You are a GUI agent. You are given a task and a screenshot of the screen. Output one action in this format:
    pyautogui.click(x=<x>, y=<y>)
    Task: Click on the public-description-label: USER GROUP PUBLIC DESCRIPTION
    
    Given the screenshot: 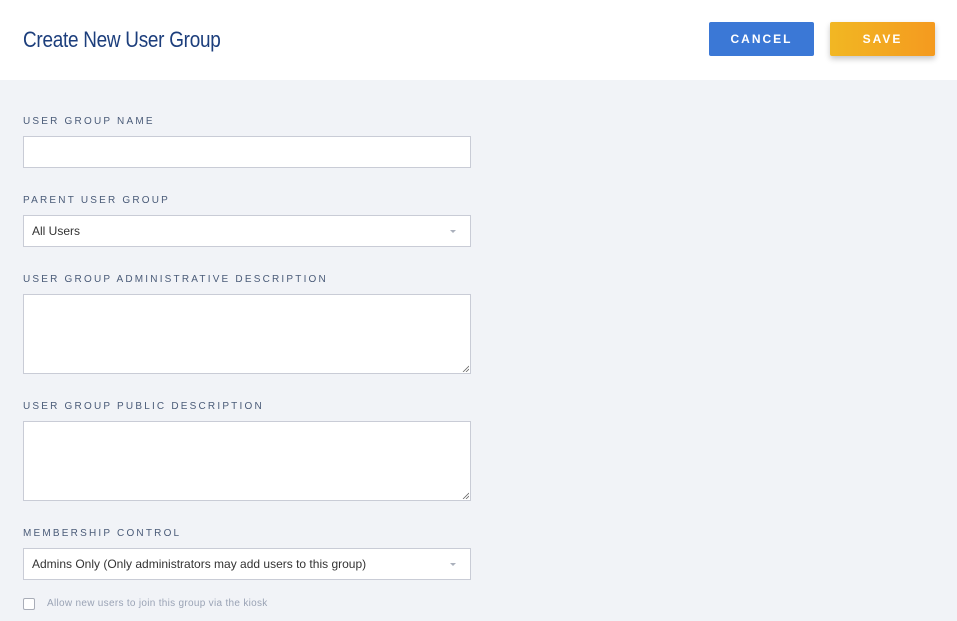 What is the action you would take?
    pyautogui.click(x=143, y=406)
    